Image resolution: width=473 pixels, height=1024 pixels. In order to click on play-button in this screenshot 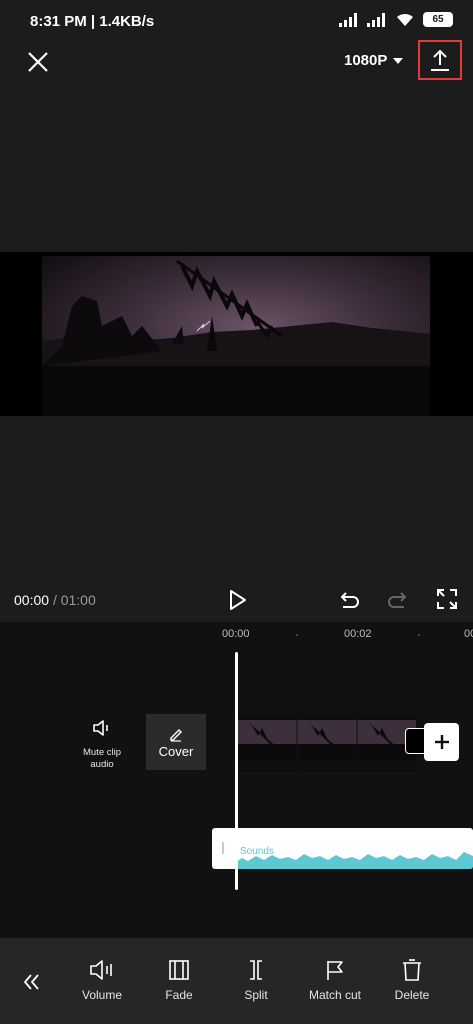, I will do `click(238, 600)`.